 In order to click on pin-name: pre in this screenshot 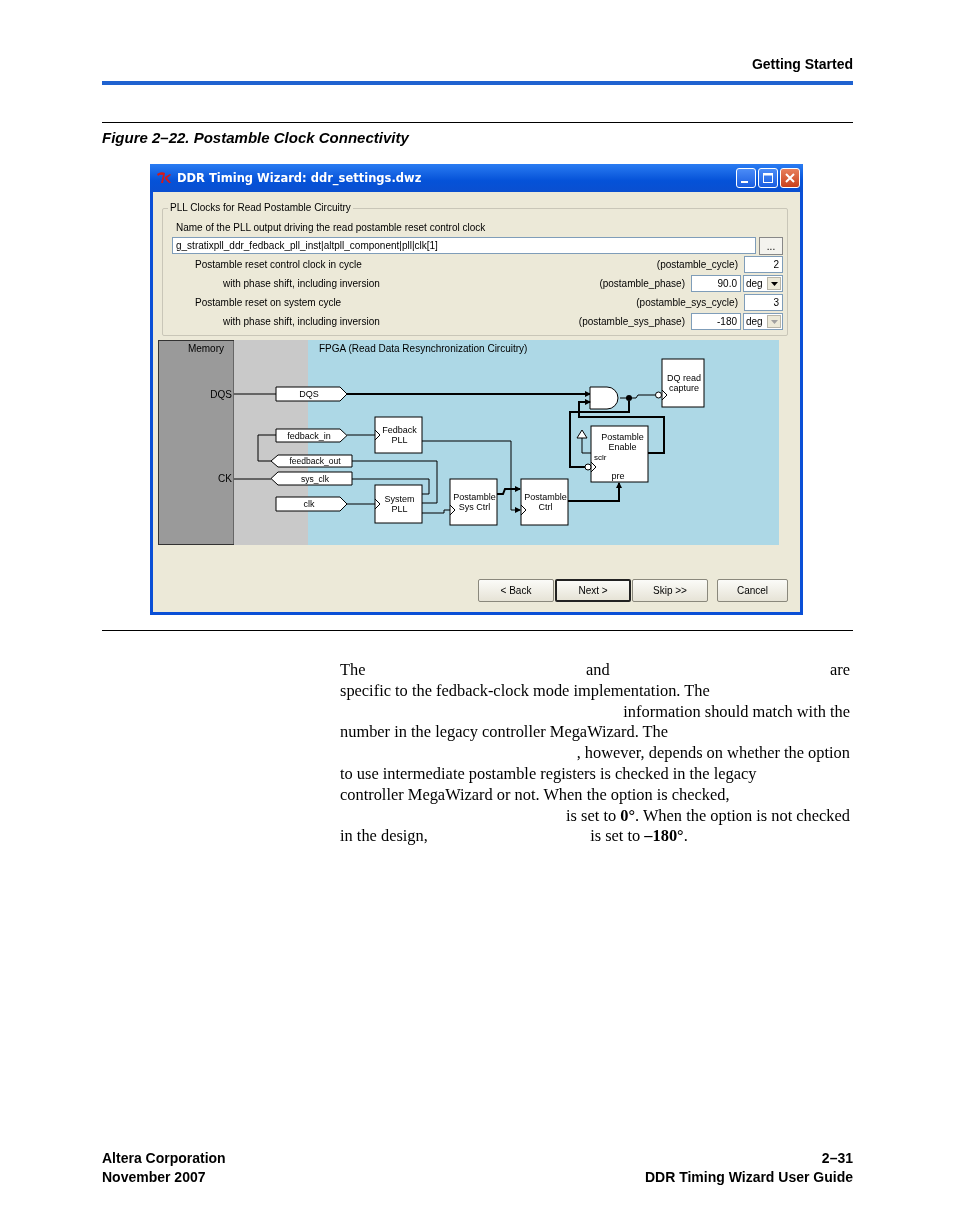, I will do `click(618, 476)`.